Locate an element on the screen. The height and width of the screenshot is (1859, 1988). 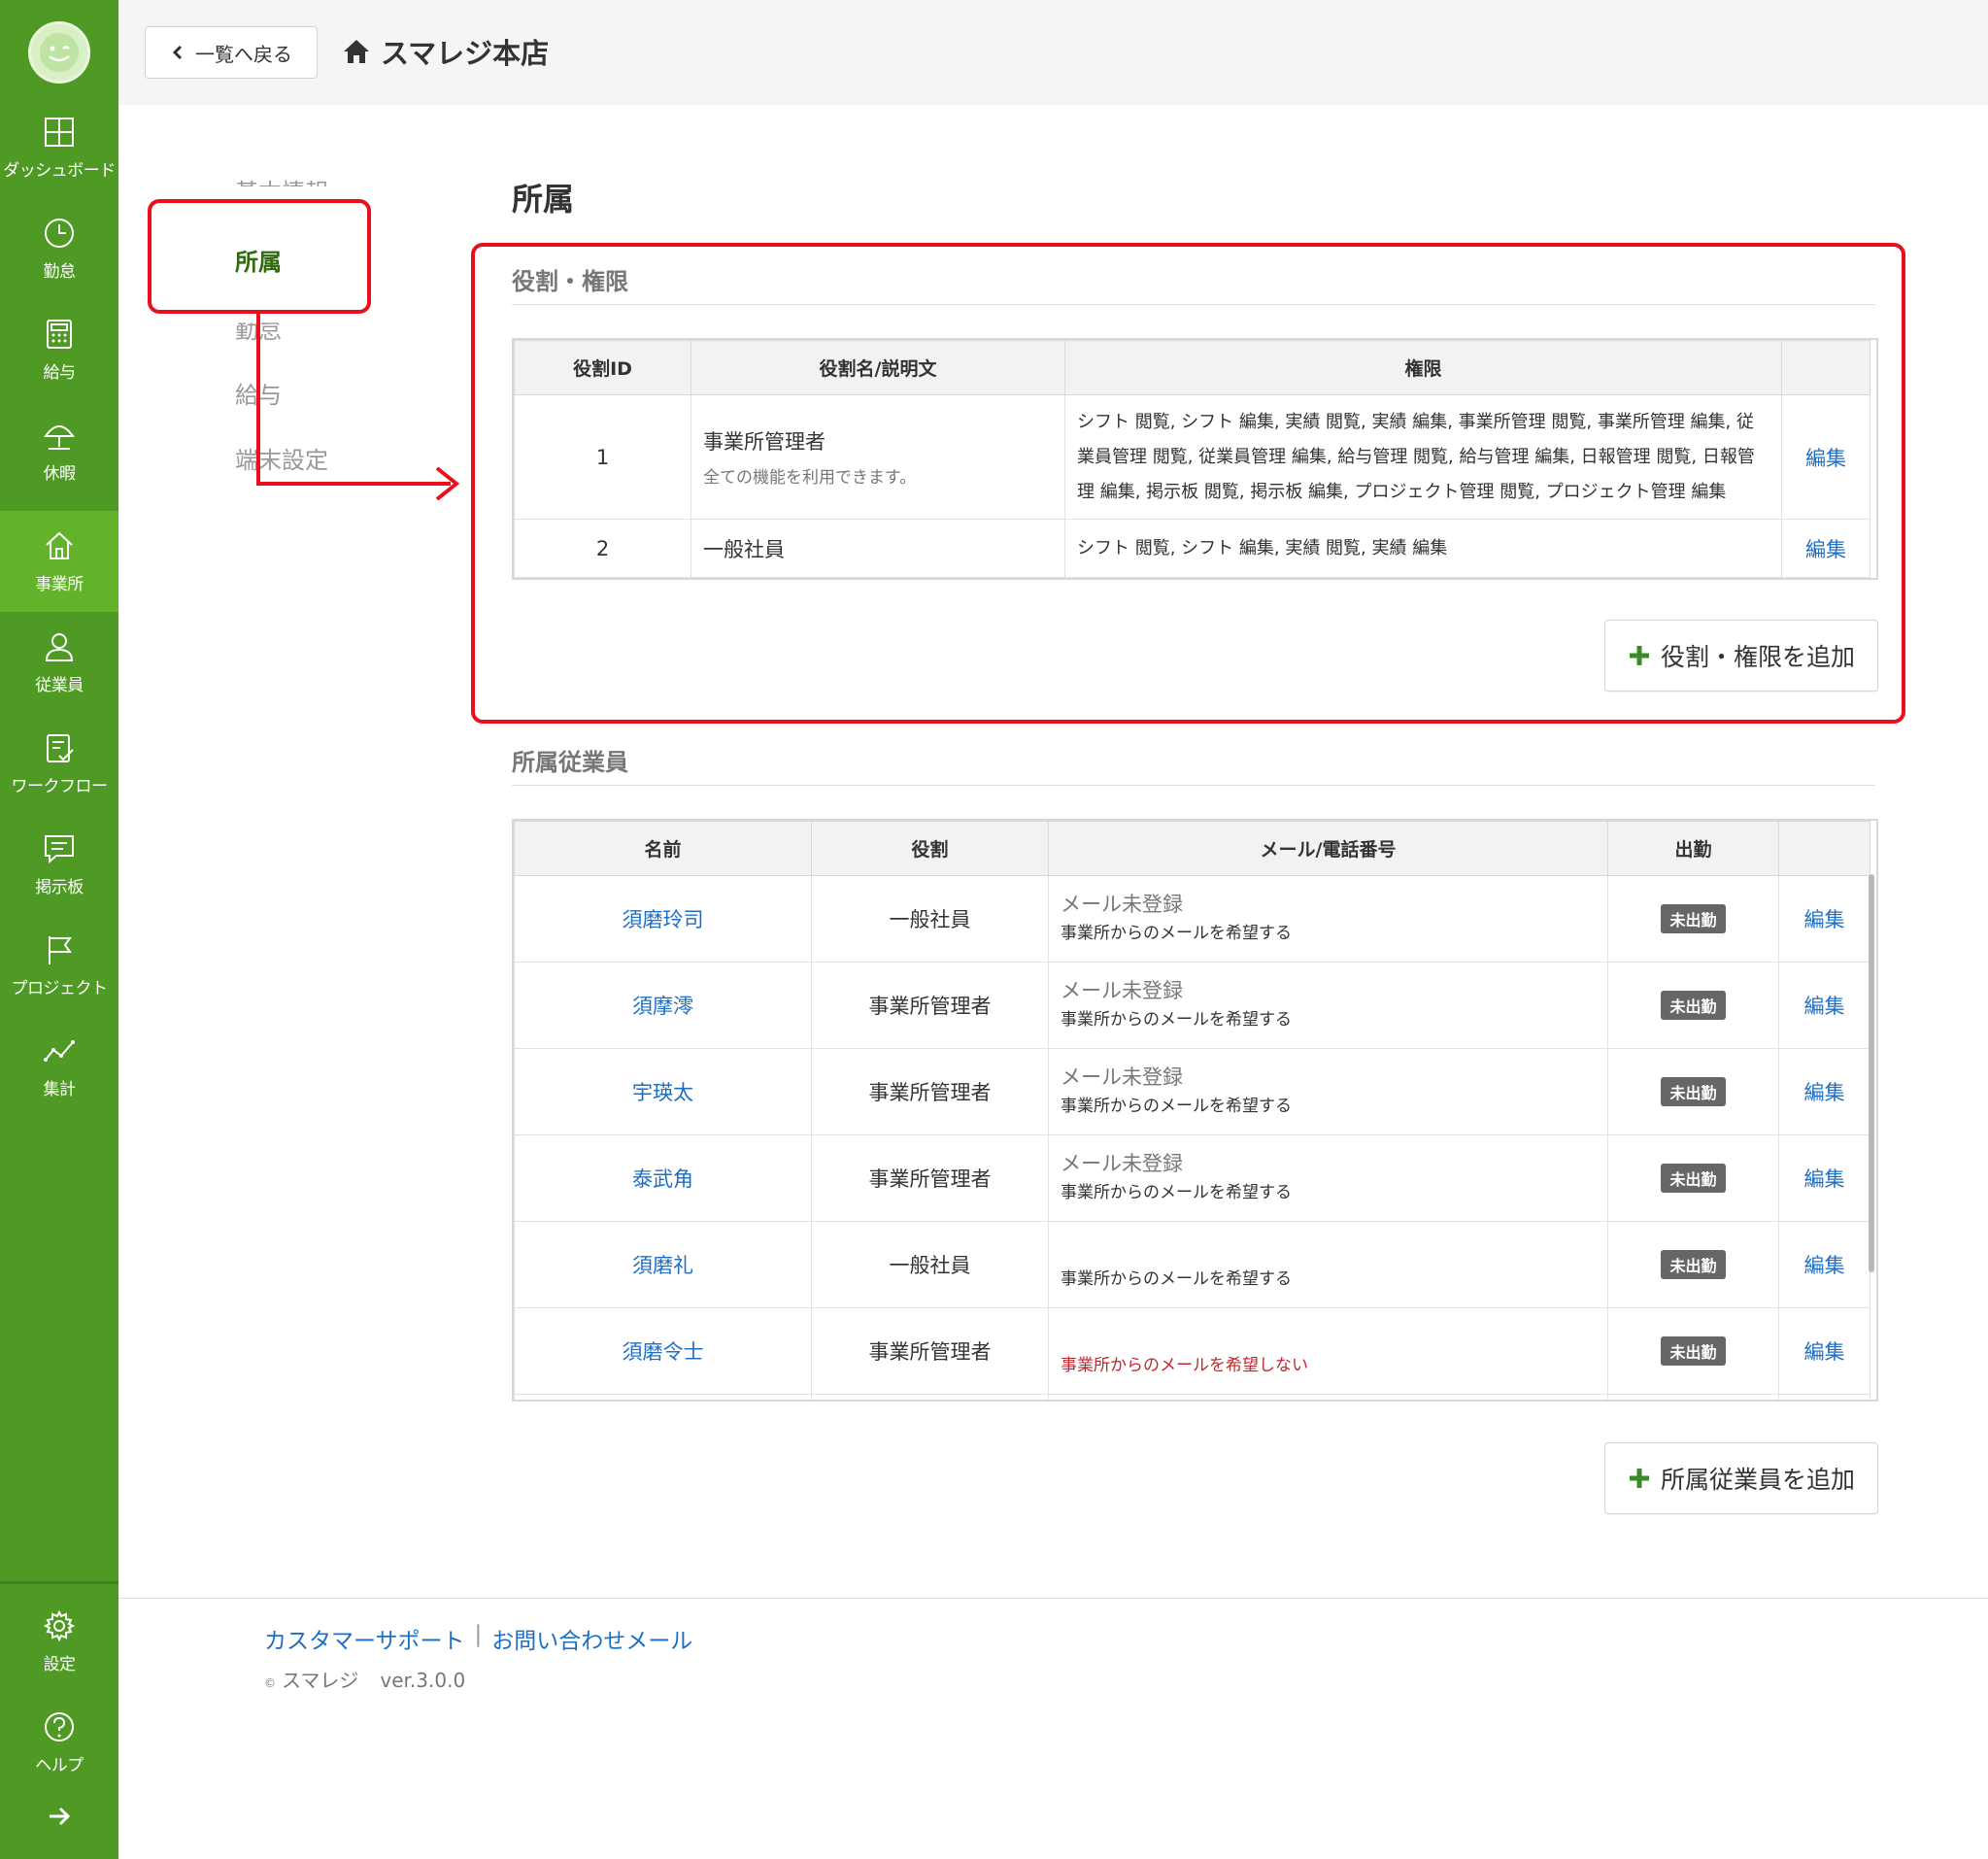
calculator-icon is located at coordinates (59, 334).